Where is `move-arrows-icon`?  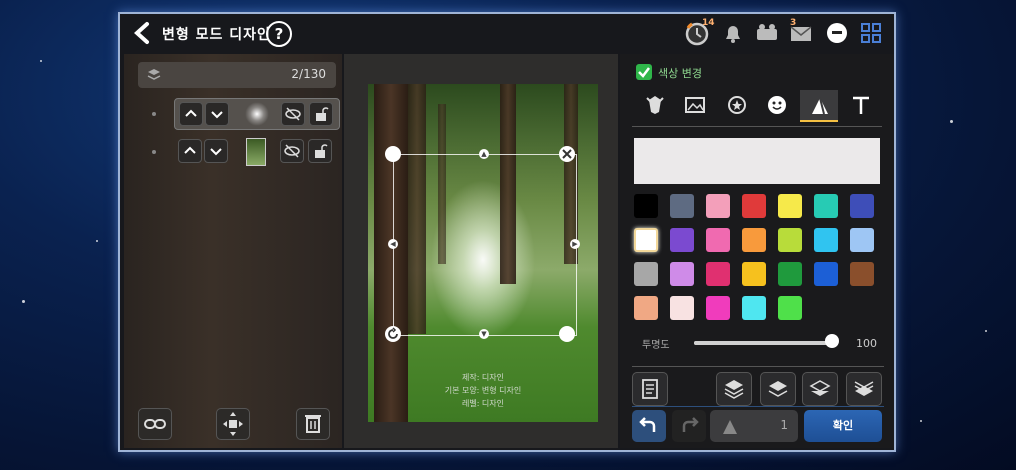 move-arrows-icon is located at coordinates (233, 424).